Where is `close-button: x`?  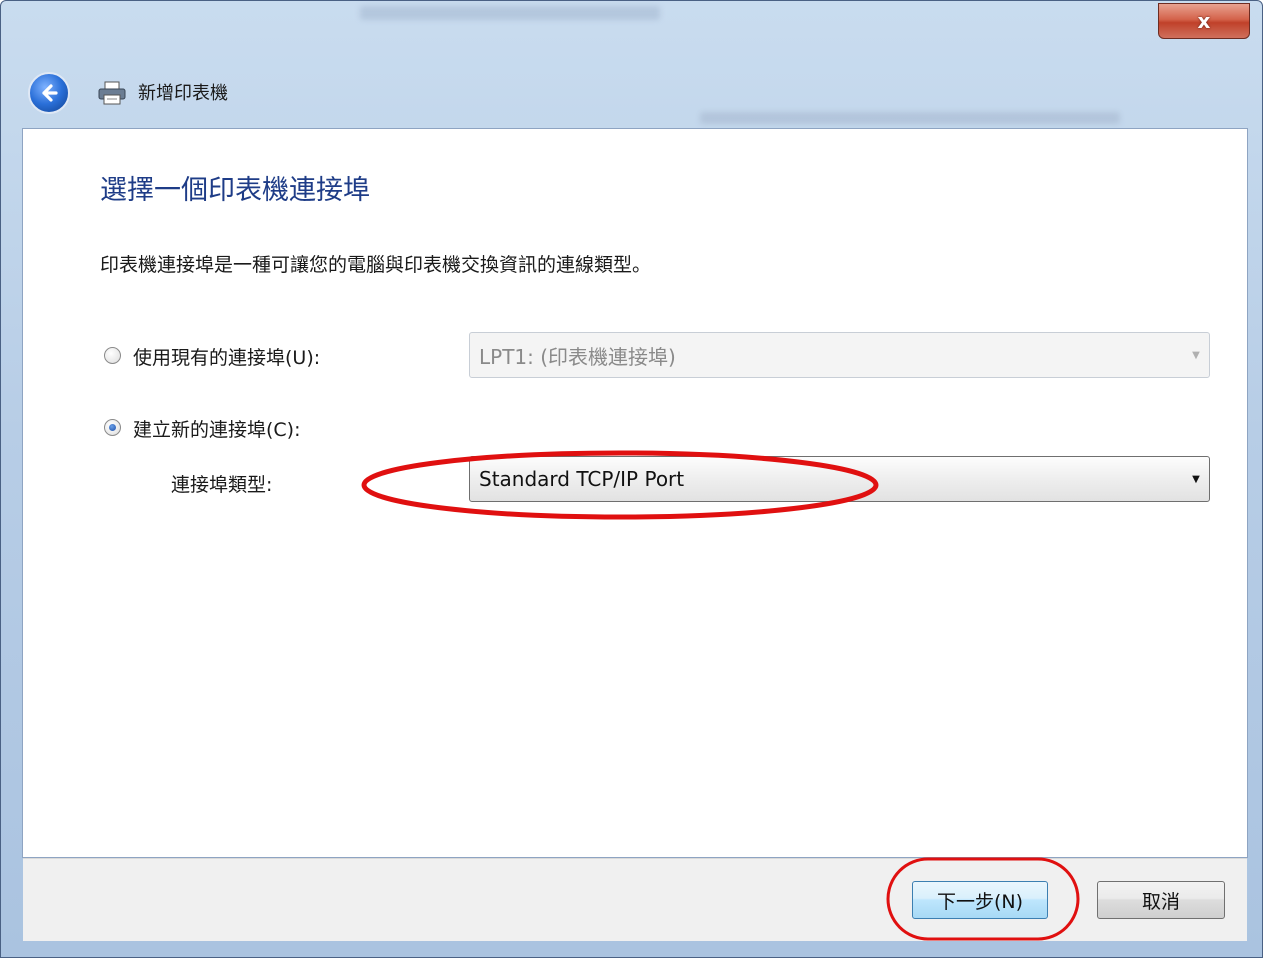 close-button: x is located at coordinates (1204, 21).